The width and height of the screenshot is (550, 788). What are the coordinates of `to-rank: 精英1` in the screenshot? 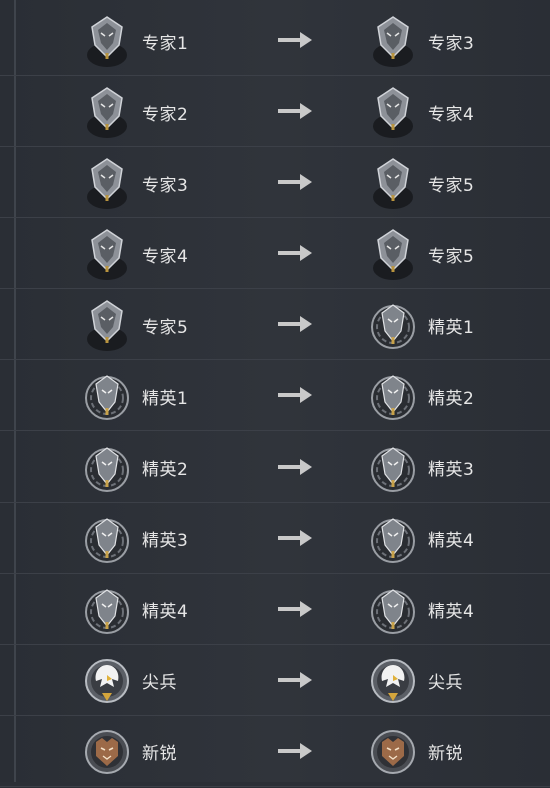 It's located at (421, 325).